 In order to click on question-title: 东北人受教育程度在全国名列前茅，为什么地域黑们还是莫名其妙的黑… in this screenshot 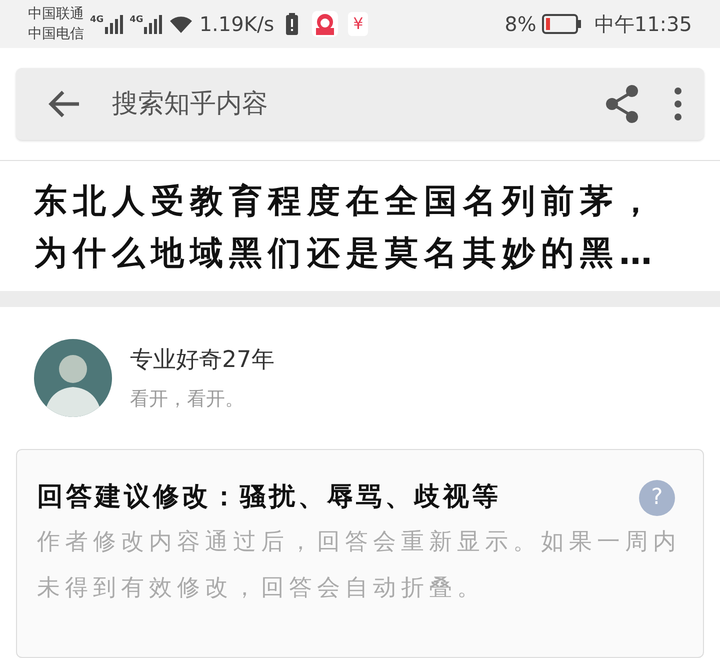, I will do `click(364, 227)`.